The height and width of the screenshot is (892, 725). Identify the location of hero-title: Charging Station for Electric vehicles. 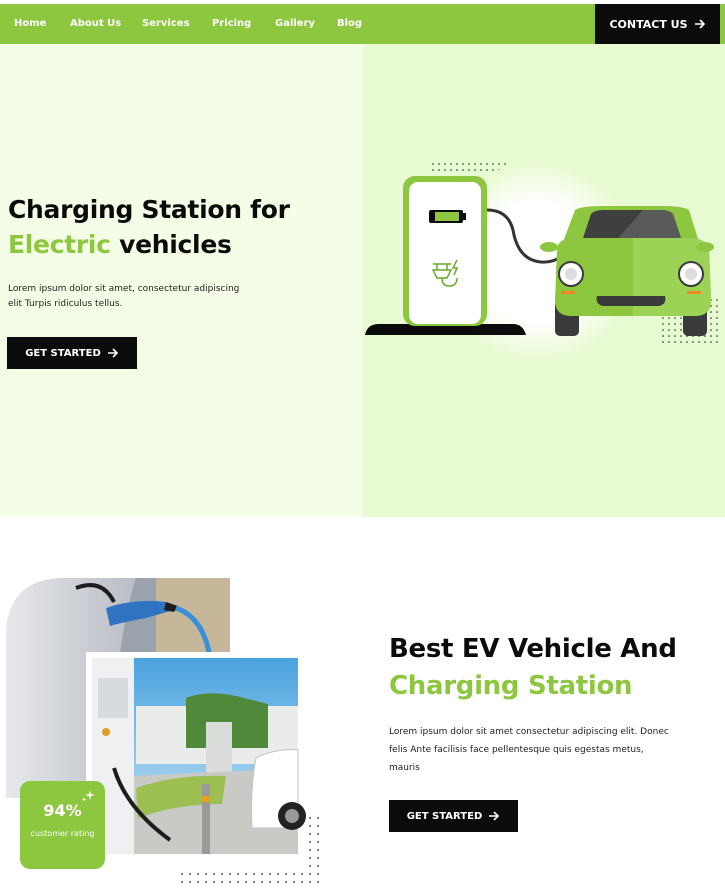
(149, 227).